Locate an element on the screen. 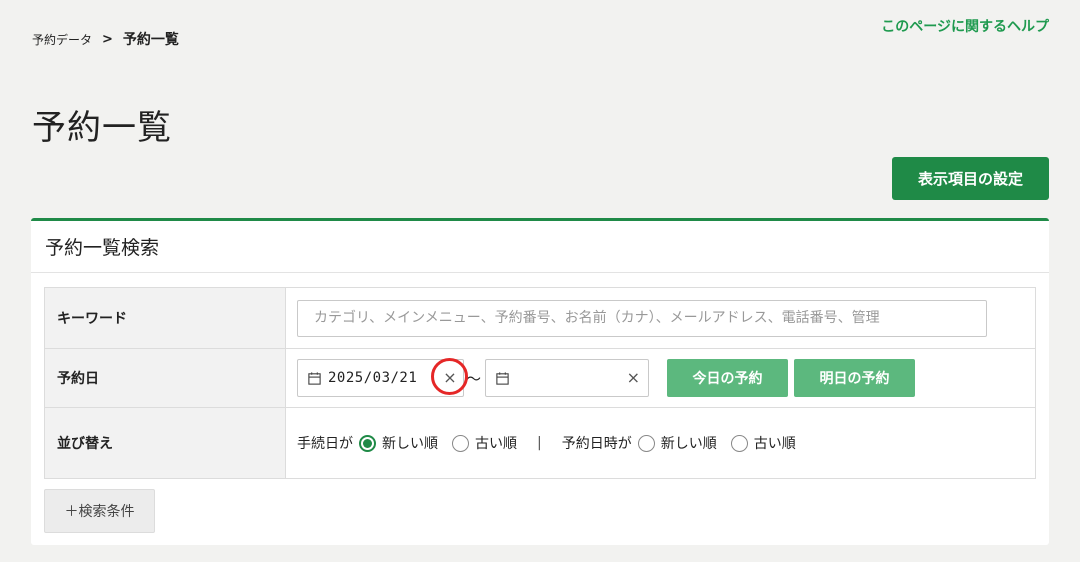 This screenshot has width=1080, height=562. sort-cell: 手続日が 新しい順 古い順 | 予約日時が 新しい順 古い順 is located at coordinates (660, 443).